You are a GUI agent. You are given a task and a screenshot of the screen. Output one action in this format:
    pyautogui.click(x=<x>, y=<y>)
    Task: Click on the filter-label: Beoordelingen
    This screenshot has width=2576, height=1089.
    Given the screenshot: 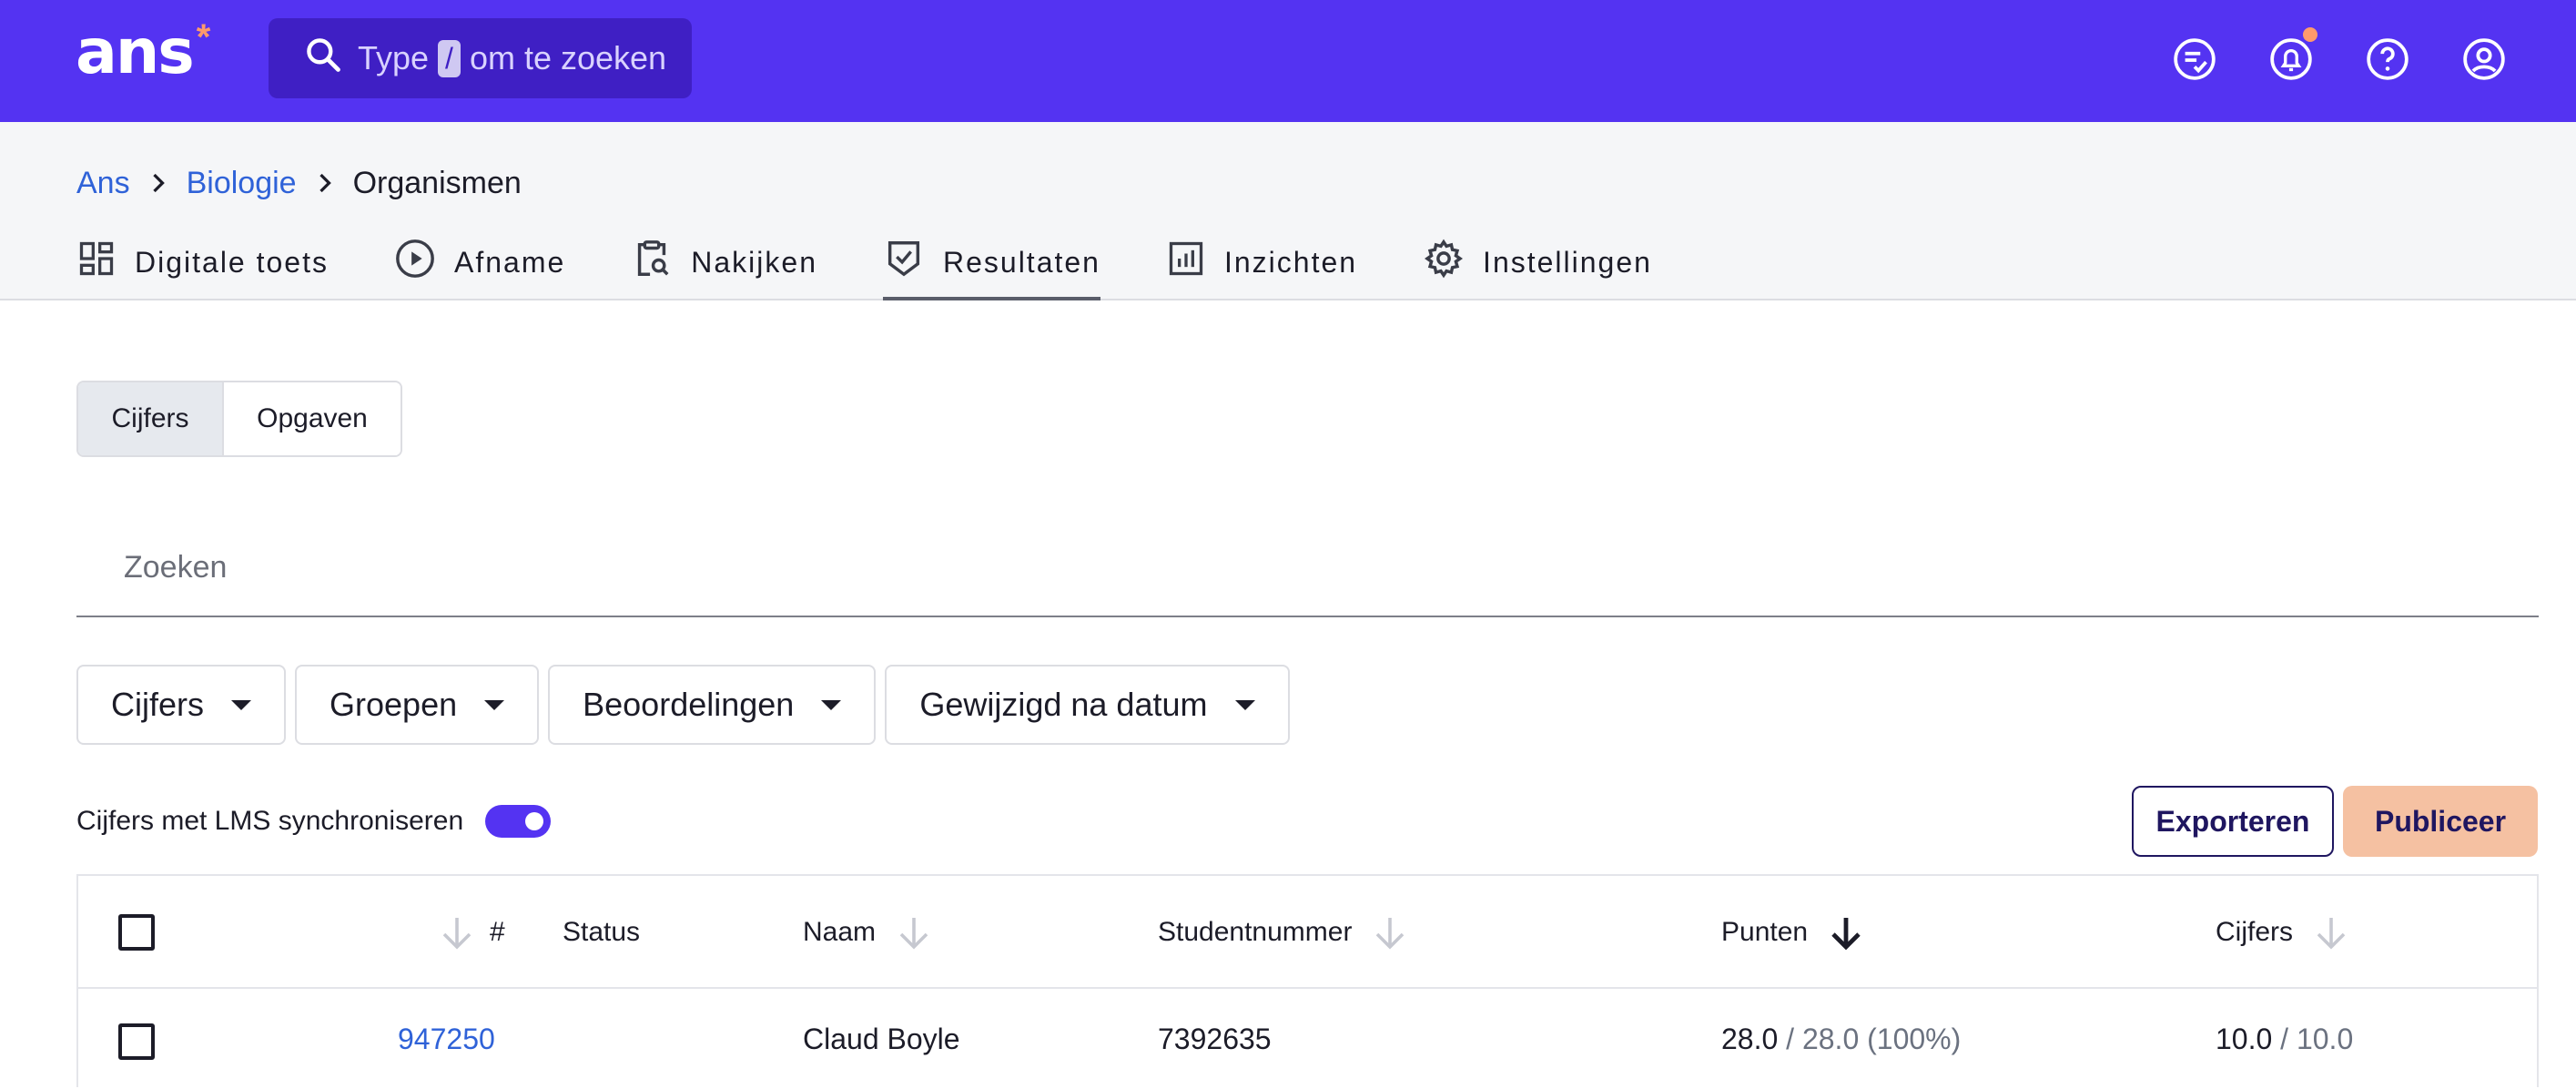 What is the action you would take?
    pyautogui.click(x=689, y=705)
    